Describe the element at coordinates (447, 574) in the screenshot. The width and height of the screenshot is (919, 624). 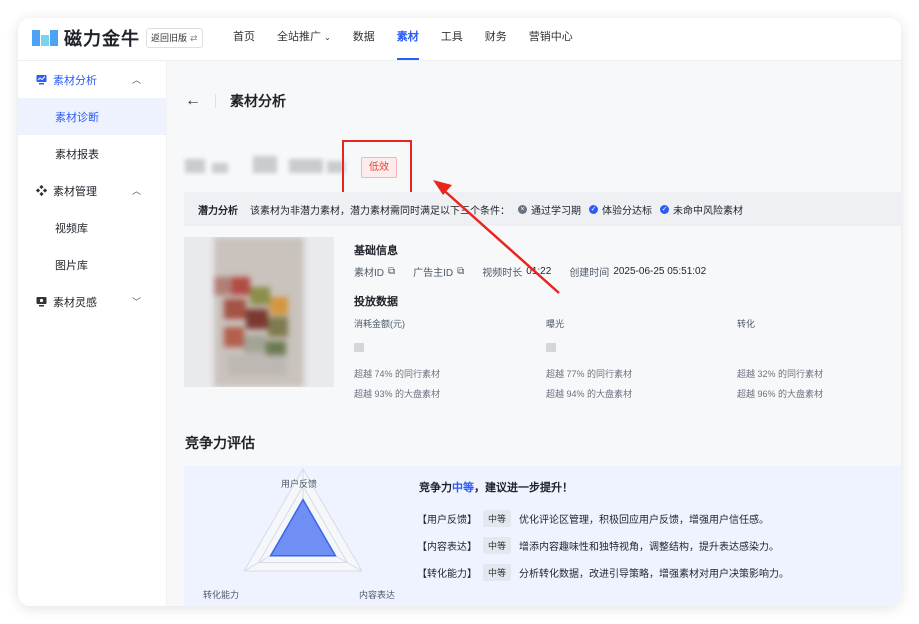
I see `suggestion-dimension: 【转化能力】` at that location.